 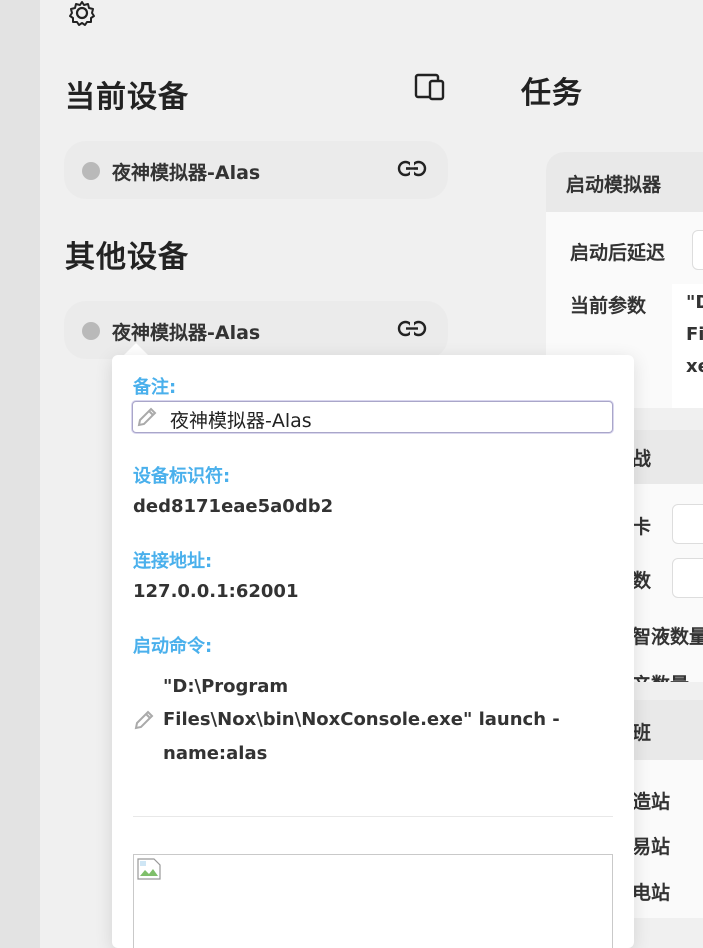 What do you see at coordinates (697, 250) in the screenshot?
I see `delay-input` at bounding box center [697, 250].